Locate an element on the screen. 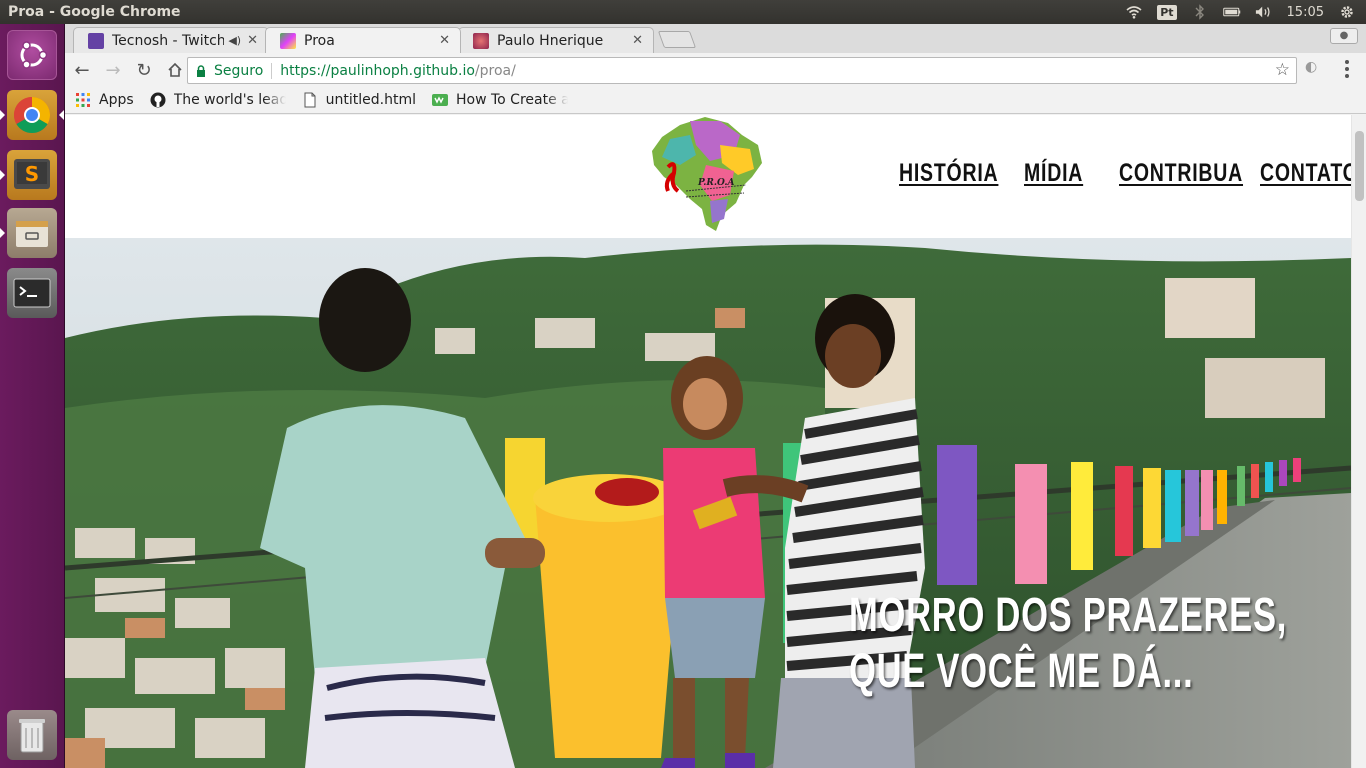 The width and height of the screenshot is (1366, 768). battery-icon is located at coordinates (1231, 12).